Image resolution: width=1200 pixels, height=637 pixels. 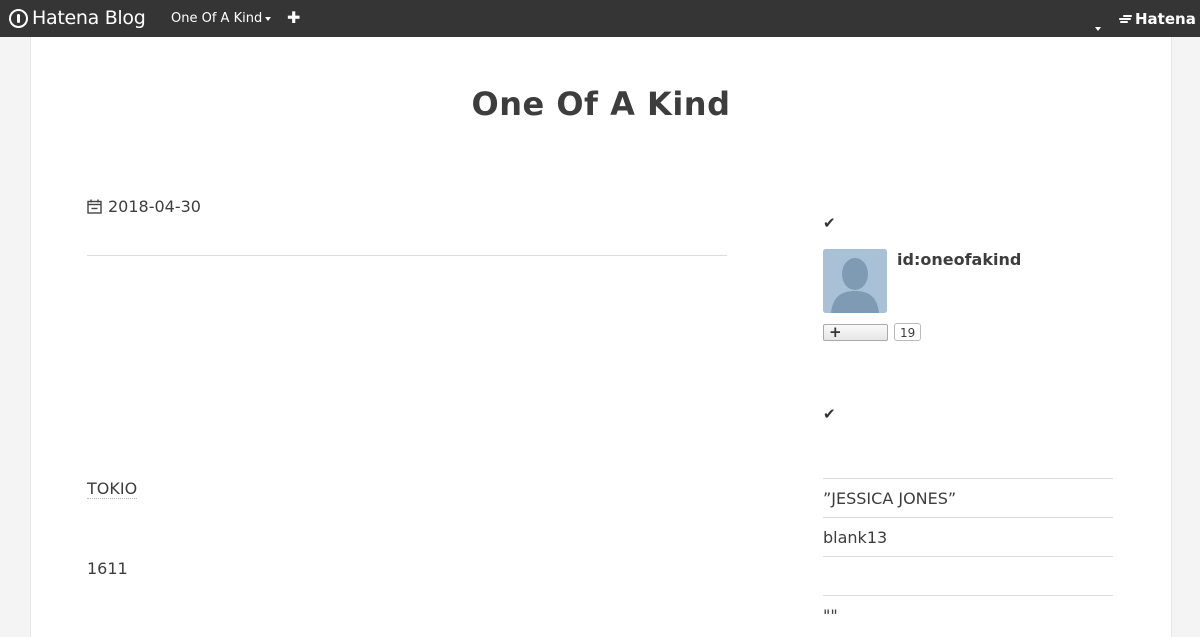 I want to click on list-item, so click(x=968, y=575).